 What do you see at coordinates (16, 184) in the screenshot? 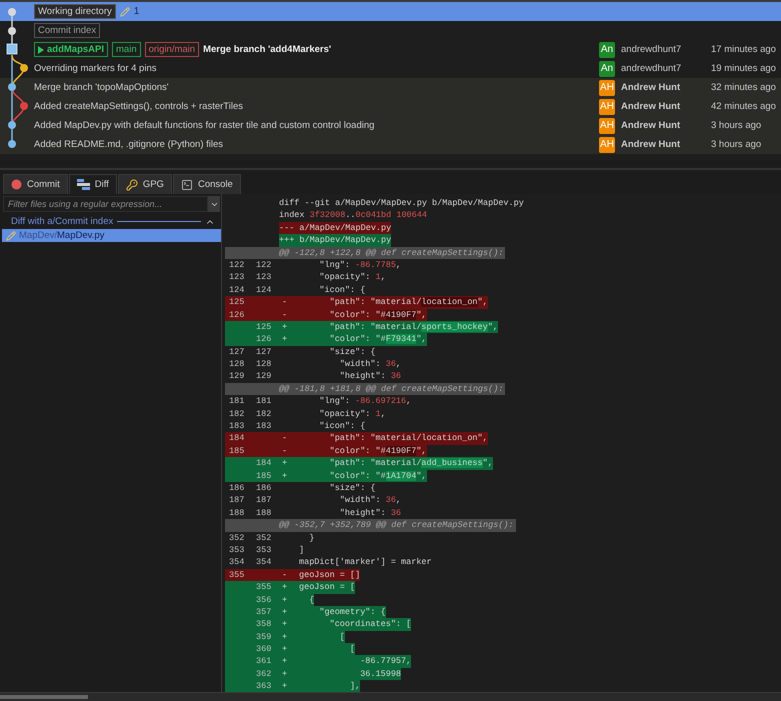
I see `circle-icon` at bounding box center [16, 184].